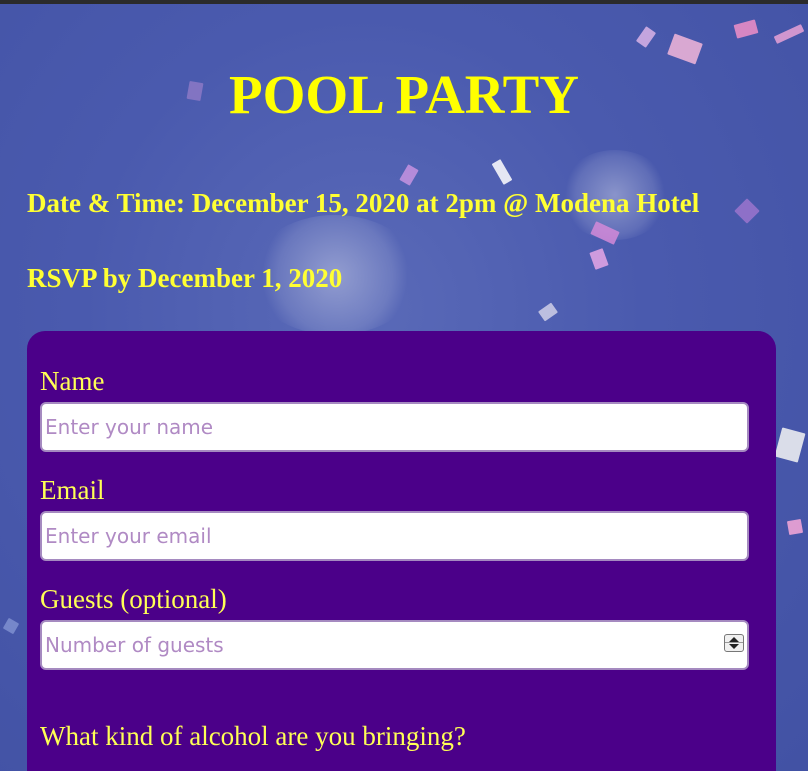  I want to click on email-input, so click(394, 536).